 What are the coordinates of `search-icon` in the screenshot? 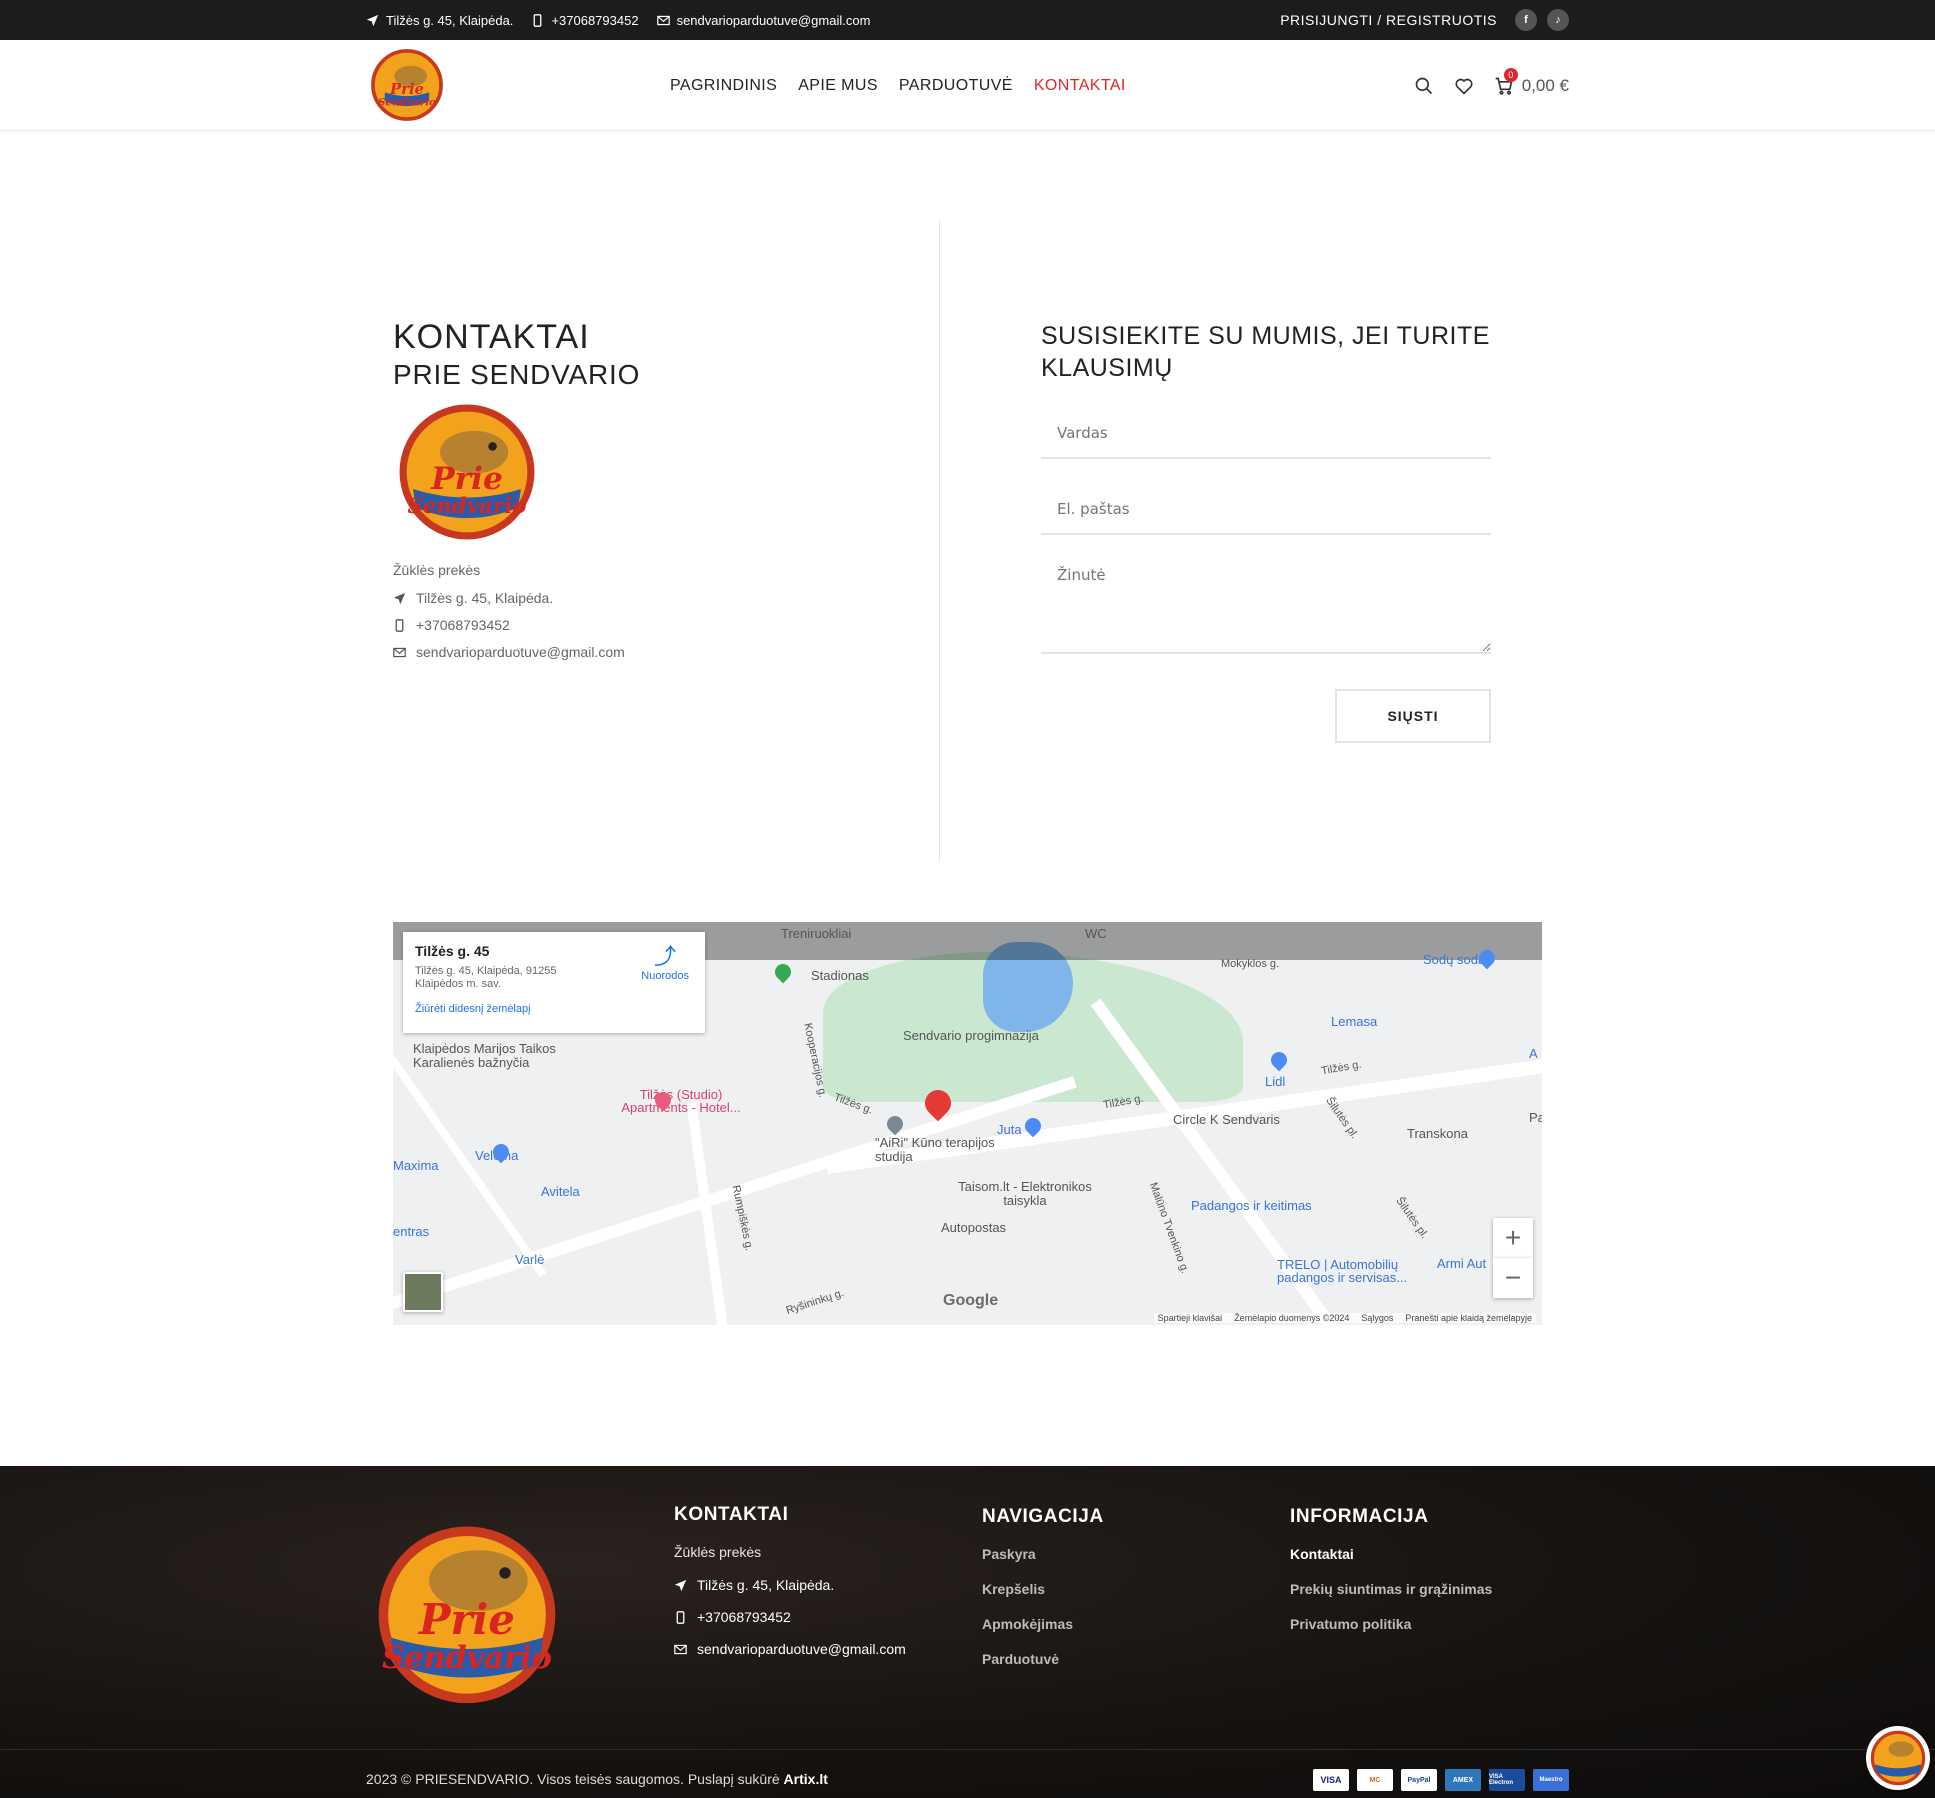 It's located at (1424, 86).